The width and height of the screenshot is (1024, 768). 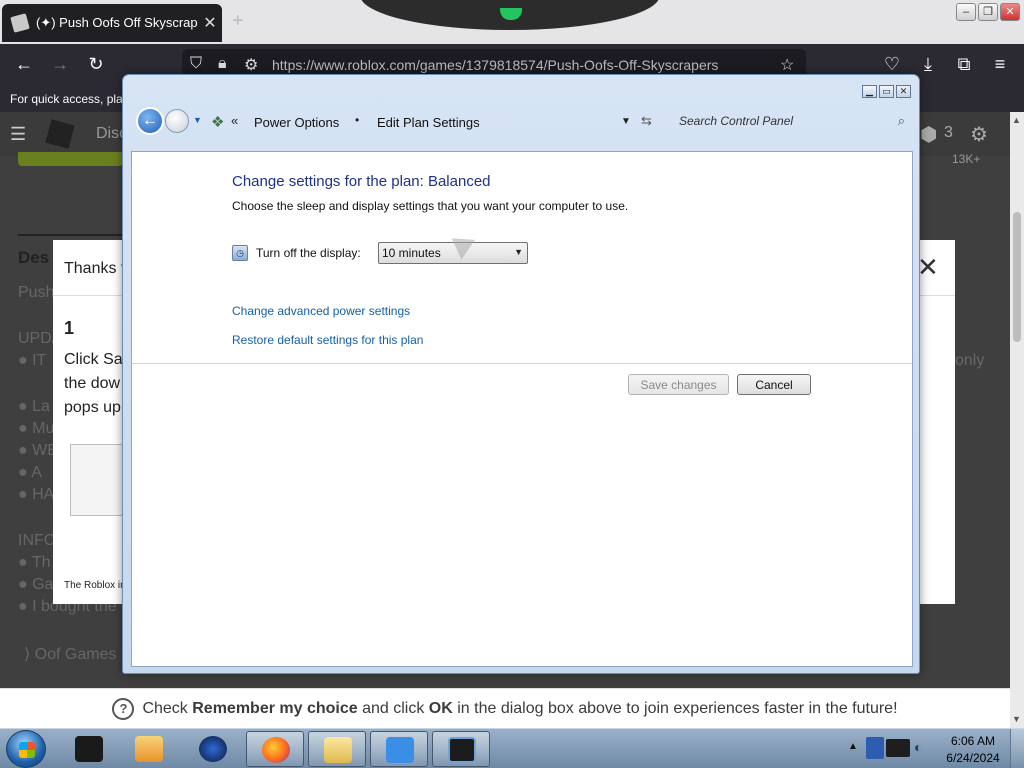 I want to click on advanced-power-settings-link: Change advanced power settings, so click(x=321, y=311).